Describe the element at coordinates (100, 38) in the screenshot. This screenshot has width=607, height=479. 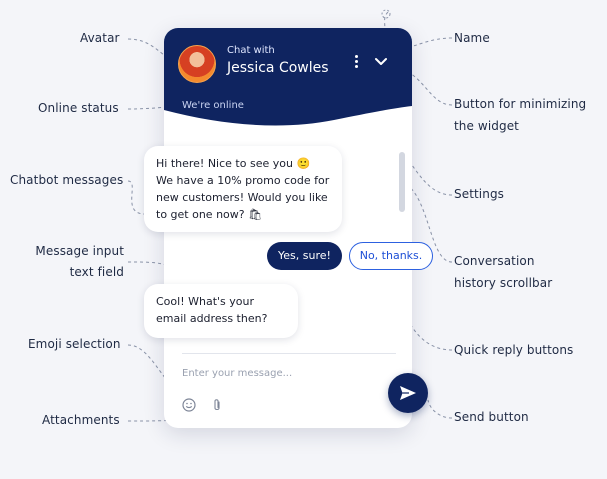
I see `label-avatar: Avatar` at that location.